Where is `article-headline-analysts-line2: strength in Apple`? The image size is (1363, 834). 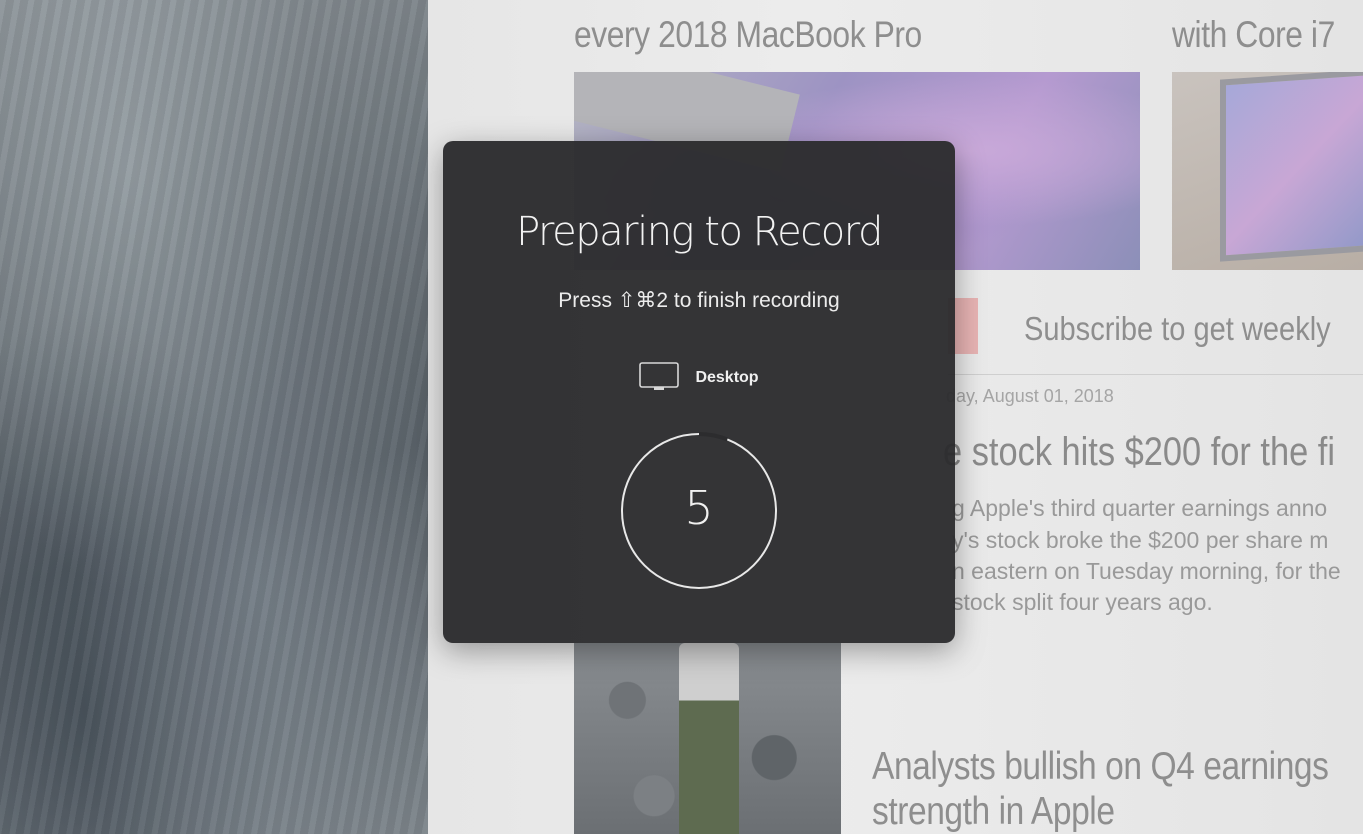
article-headline-analysts-line2: strength in Apple is located at coordinates (993, 812).